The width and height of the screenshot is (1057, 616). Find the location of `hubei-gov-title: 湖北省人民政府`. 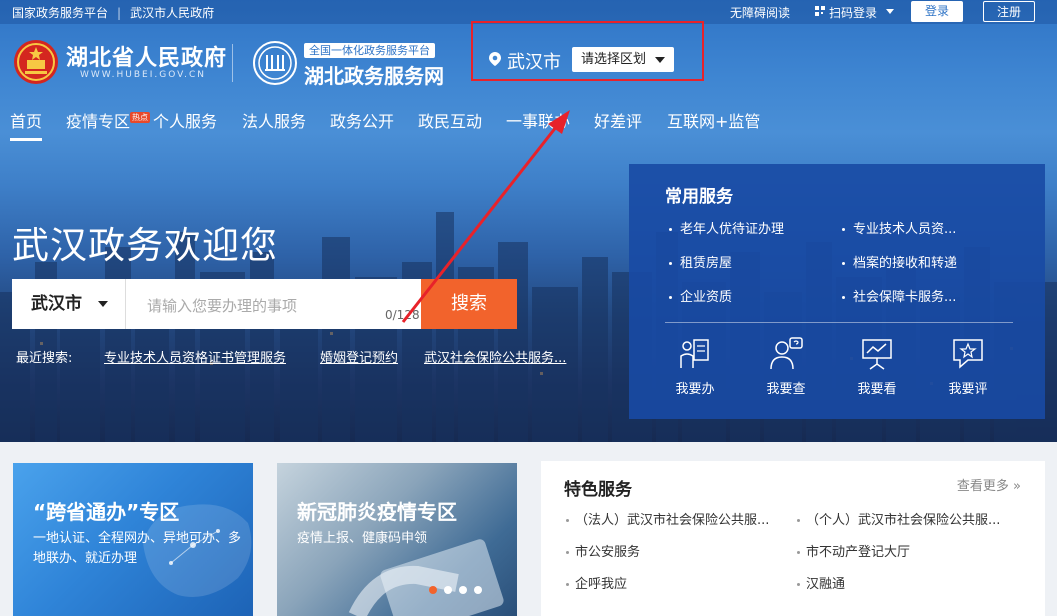

hubei-gov-title: 湖北省人民政府 is located at coordinates (146, 56).